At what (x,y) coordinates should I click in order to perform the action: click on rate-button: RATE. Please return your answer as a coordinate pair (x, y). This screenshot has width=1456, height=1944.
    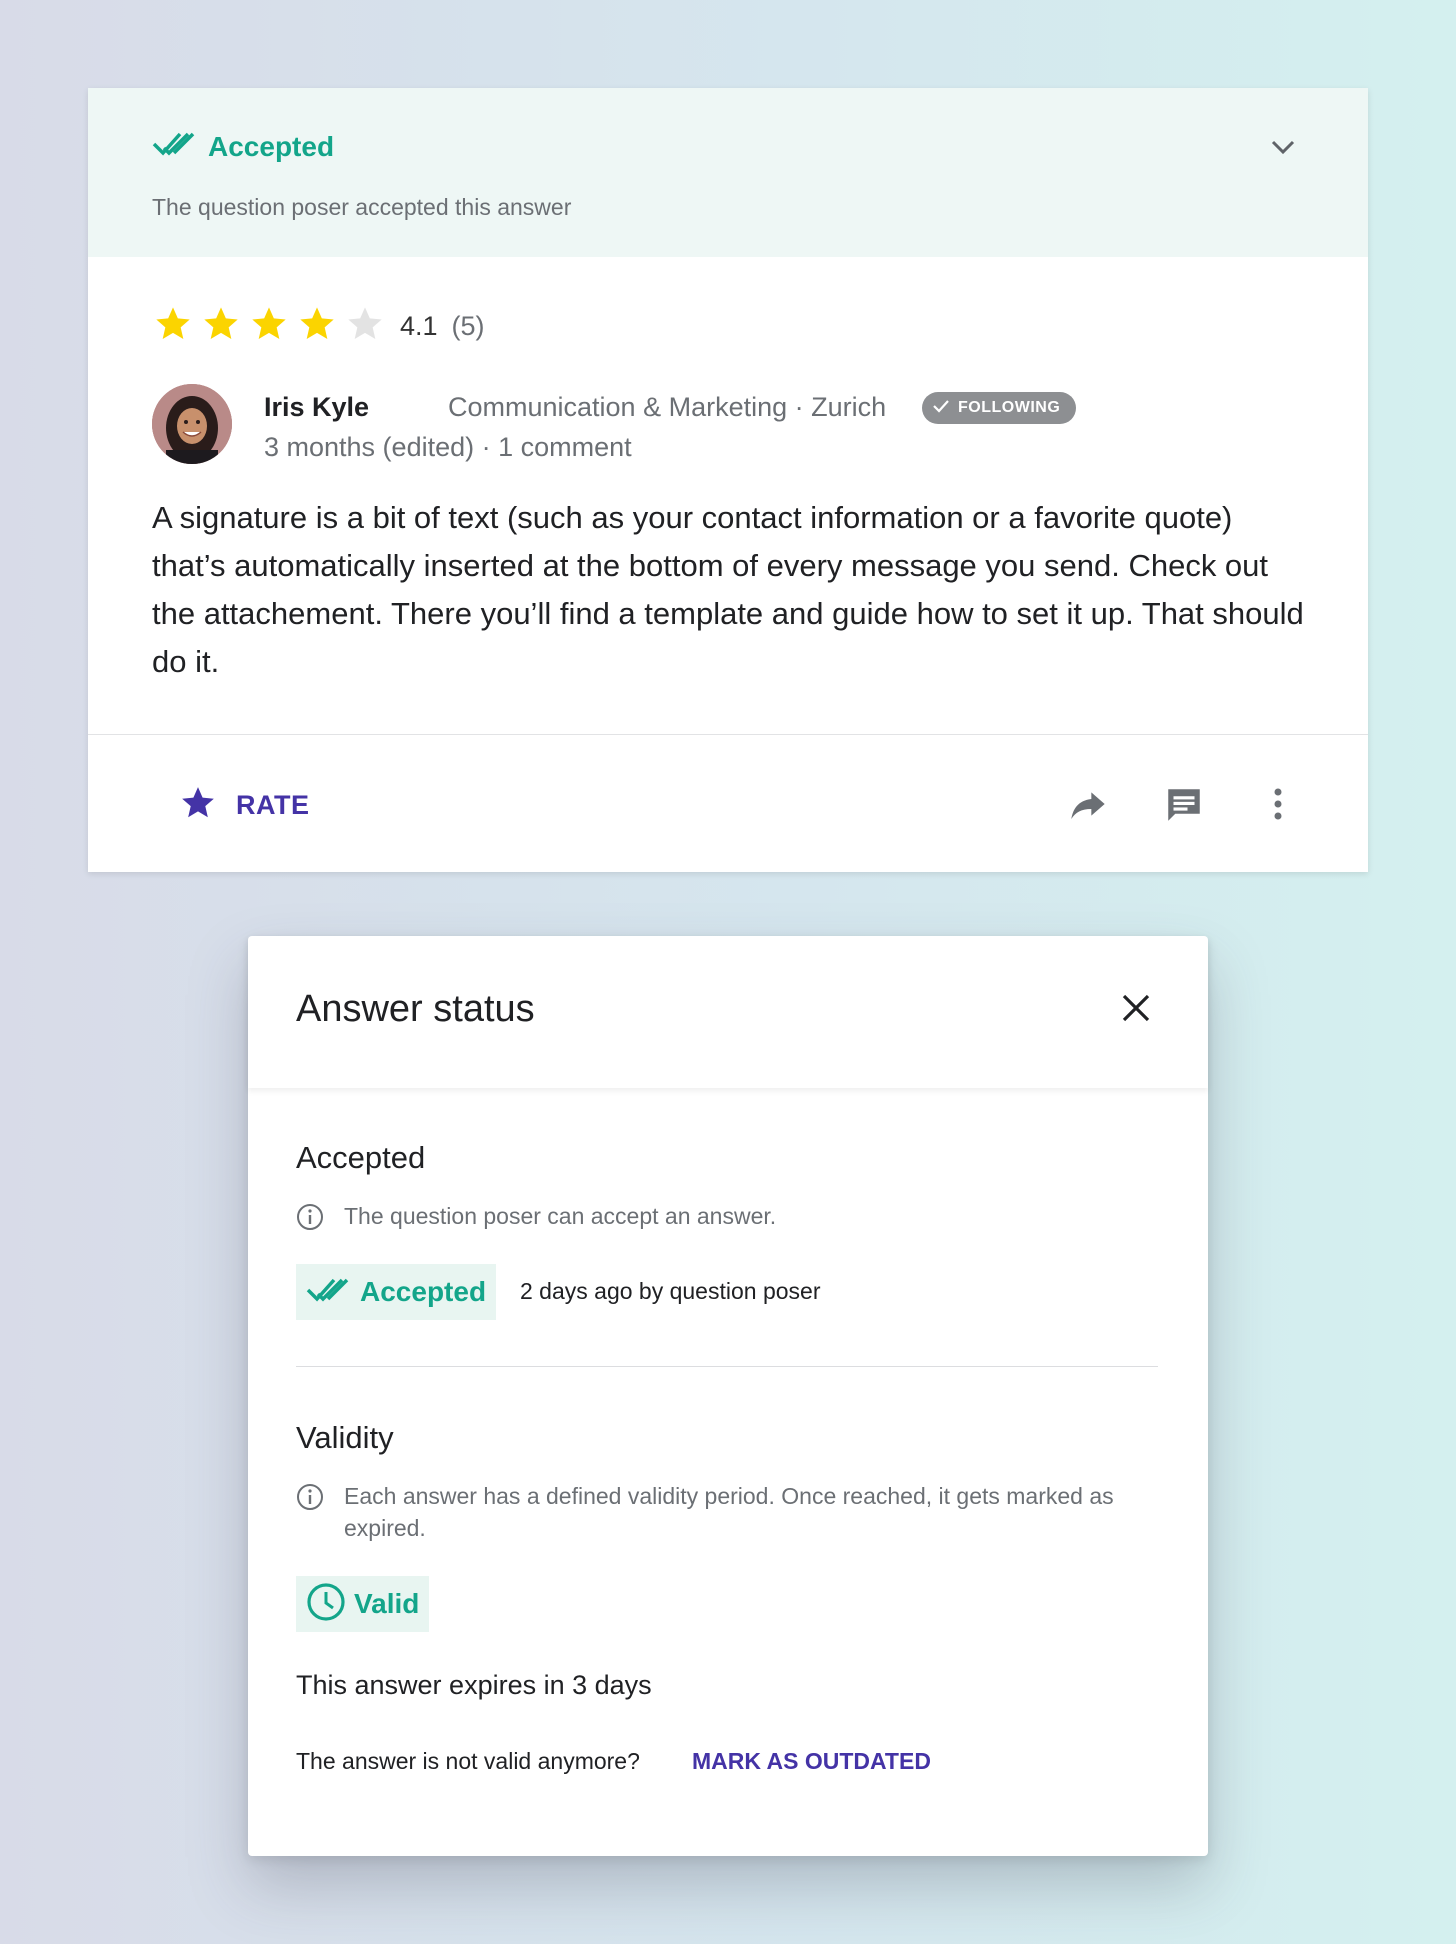
    Looking at the image, I should click on (244, 805).